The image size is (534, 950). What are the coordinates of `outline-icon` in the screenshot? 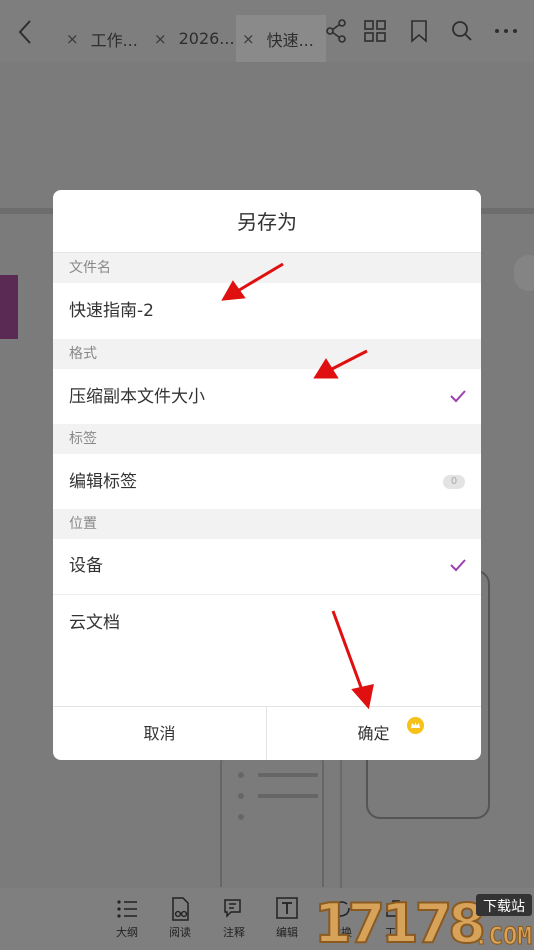 It's located at (127, 909).